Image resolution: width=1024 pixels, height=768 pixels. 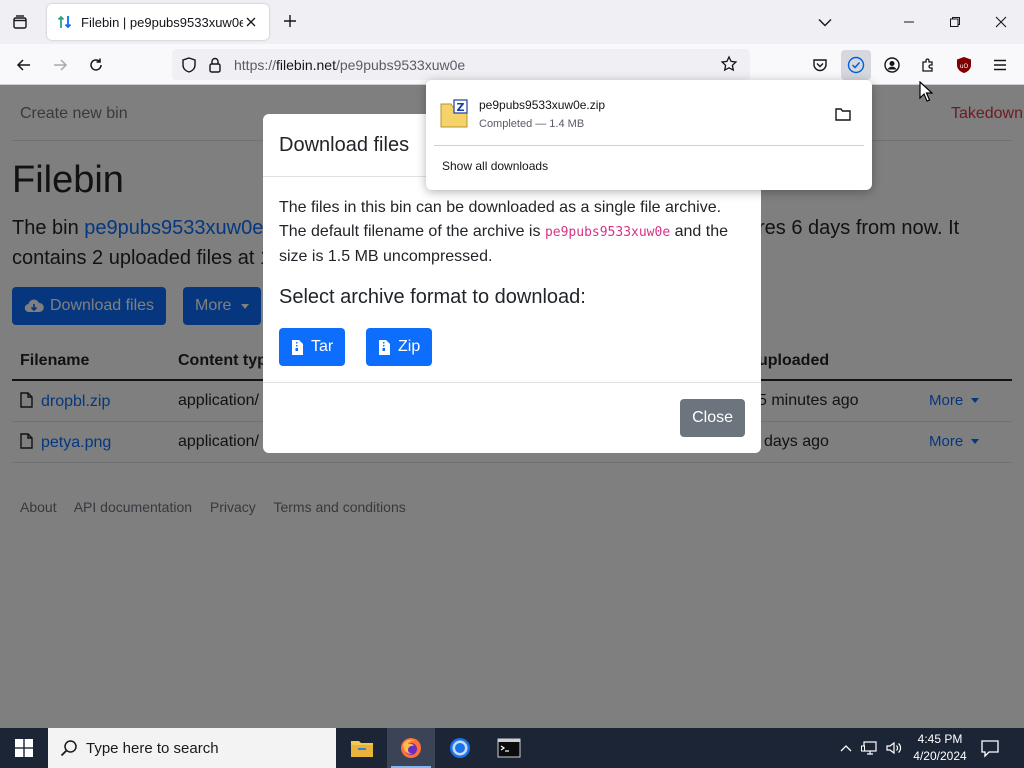 I want to click on terminal-icon, so click(x=509, y=748).